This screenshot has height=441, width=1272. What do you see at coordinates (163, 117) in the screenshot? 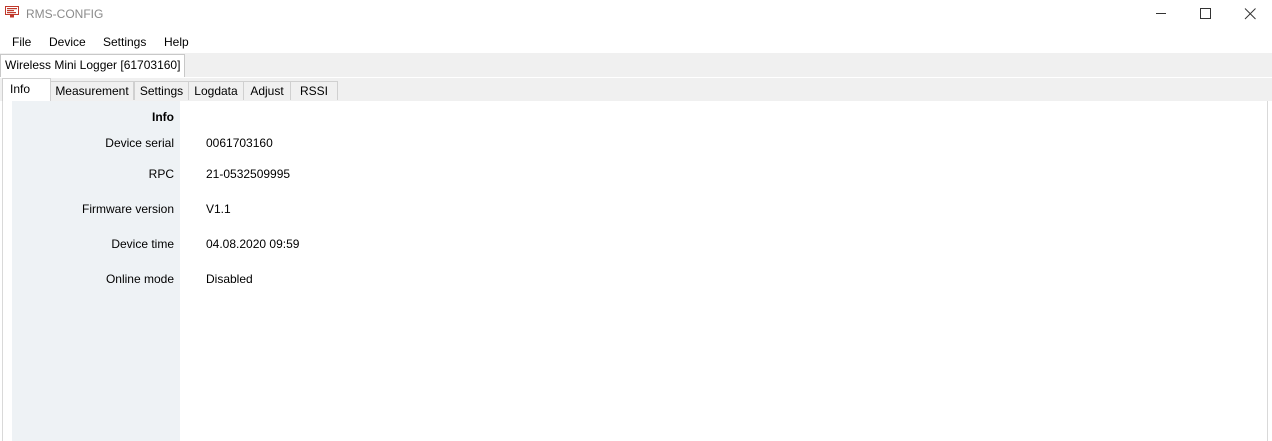
I see `section-title-info: Info` at bounding box center [163, 117].